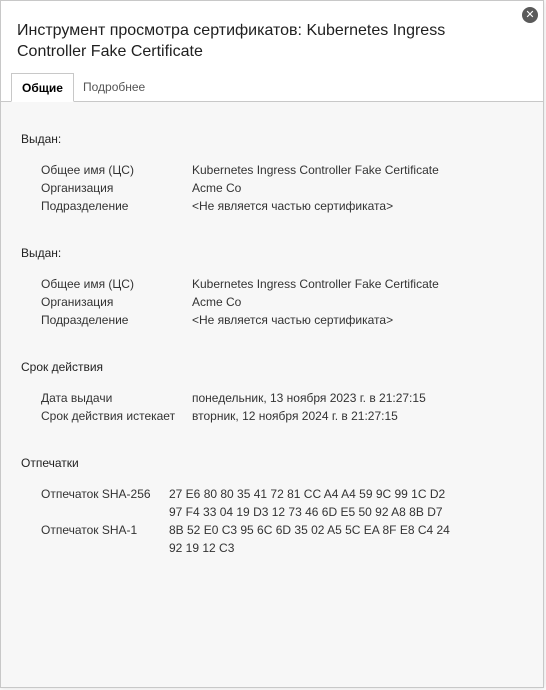 Image resolution: width=546 pixels, height=690 pixels. I want to click on issued-by-org-value: Acme Co, so click(217, 302).